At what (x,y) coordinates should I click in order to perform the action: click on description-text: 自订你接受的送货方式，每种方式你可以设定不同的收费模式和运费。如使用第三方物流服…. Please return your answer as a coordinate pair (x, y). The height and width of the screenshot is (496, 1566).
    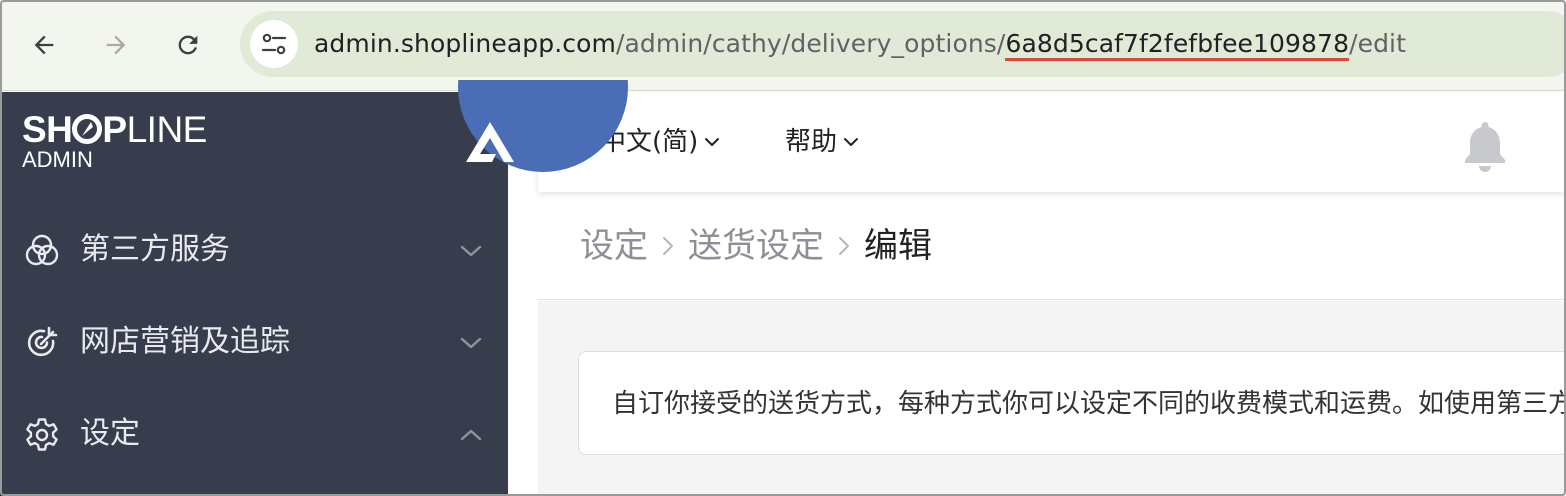
    Looking at the image, I should click on (1089, 404).